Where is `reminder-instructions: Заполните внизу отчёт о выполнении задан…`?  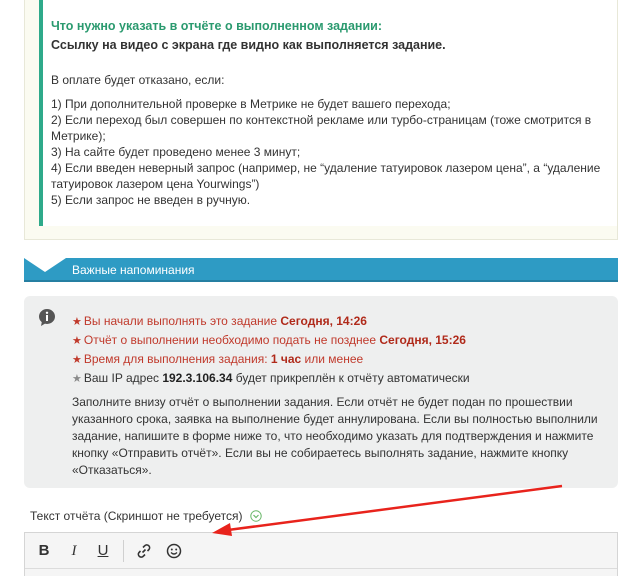 reminder-instructions: Заполните внизу отчёт о выполнении задан… is located at coordinates (335, 436).